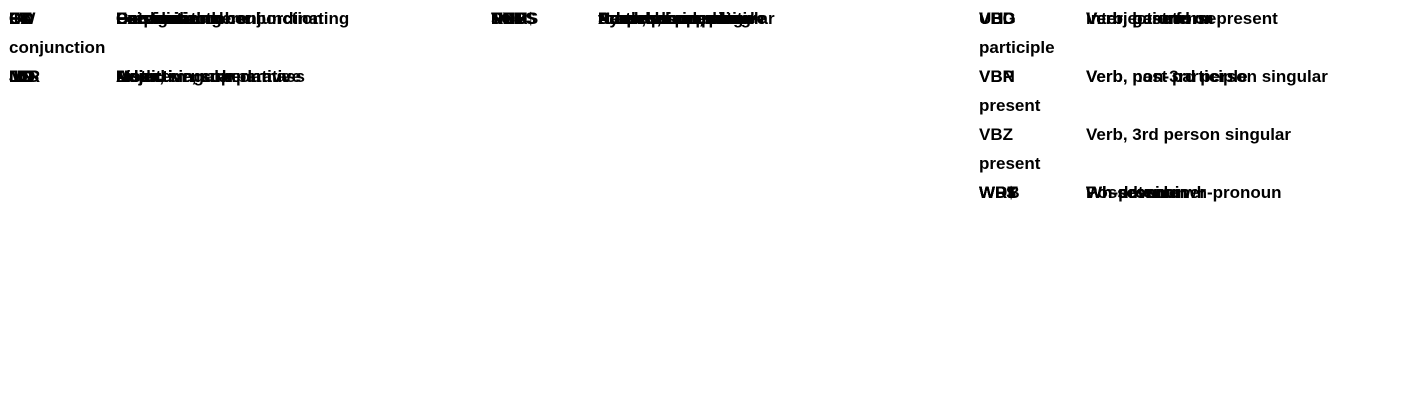 The image size is (1407, 411). I want to click on tag-description-continuation: conjunction, so click(57, 47).